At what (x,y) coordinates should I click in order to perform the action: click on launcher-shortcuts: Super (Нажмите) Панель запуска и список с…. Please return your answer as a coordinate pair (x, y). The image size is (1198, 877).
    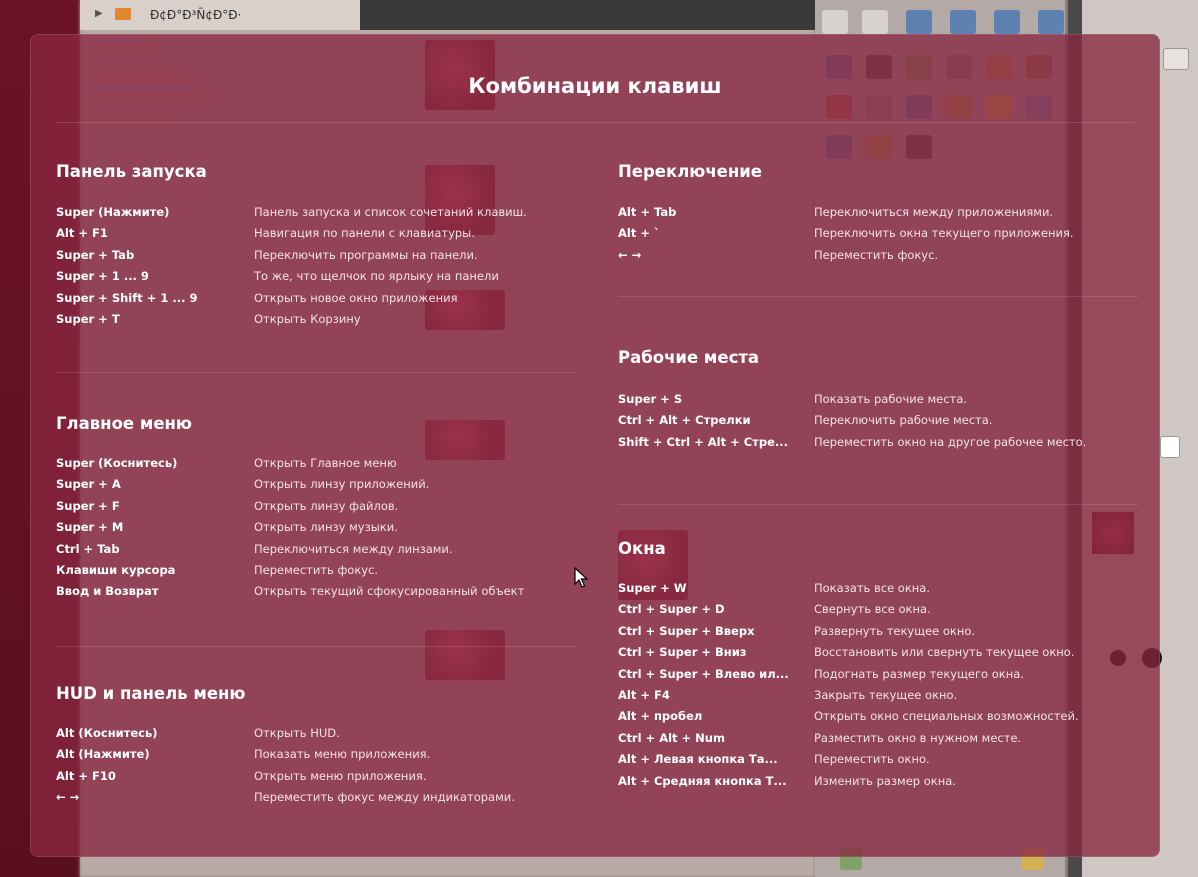
    Looking at the image, I should click on (316, 269).